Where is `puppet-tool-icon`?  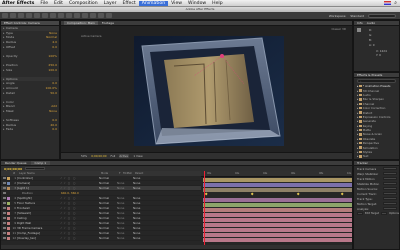
puppet-tool-icon is located at coordinates (109, 15).